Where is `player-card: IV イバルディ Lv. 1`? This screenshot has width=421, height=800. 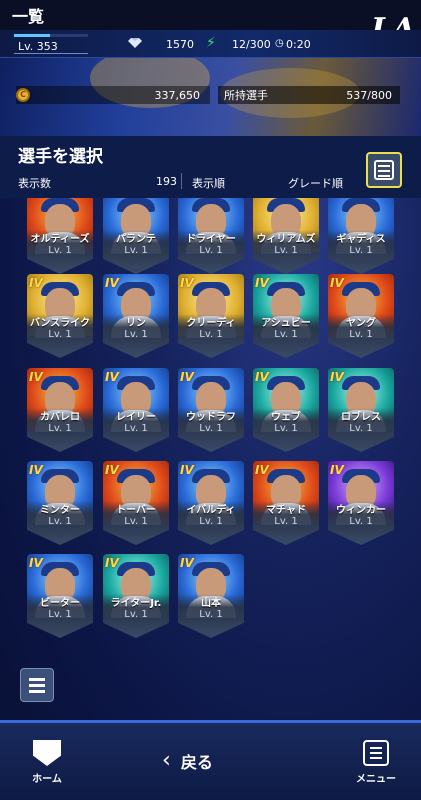 player-card: IV イバルディ Lv. 1 is located at coordinates (211, 503).